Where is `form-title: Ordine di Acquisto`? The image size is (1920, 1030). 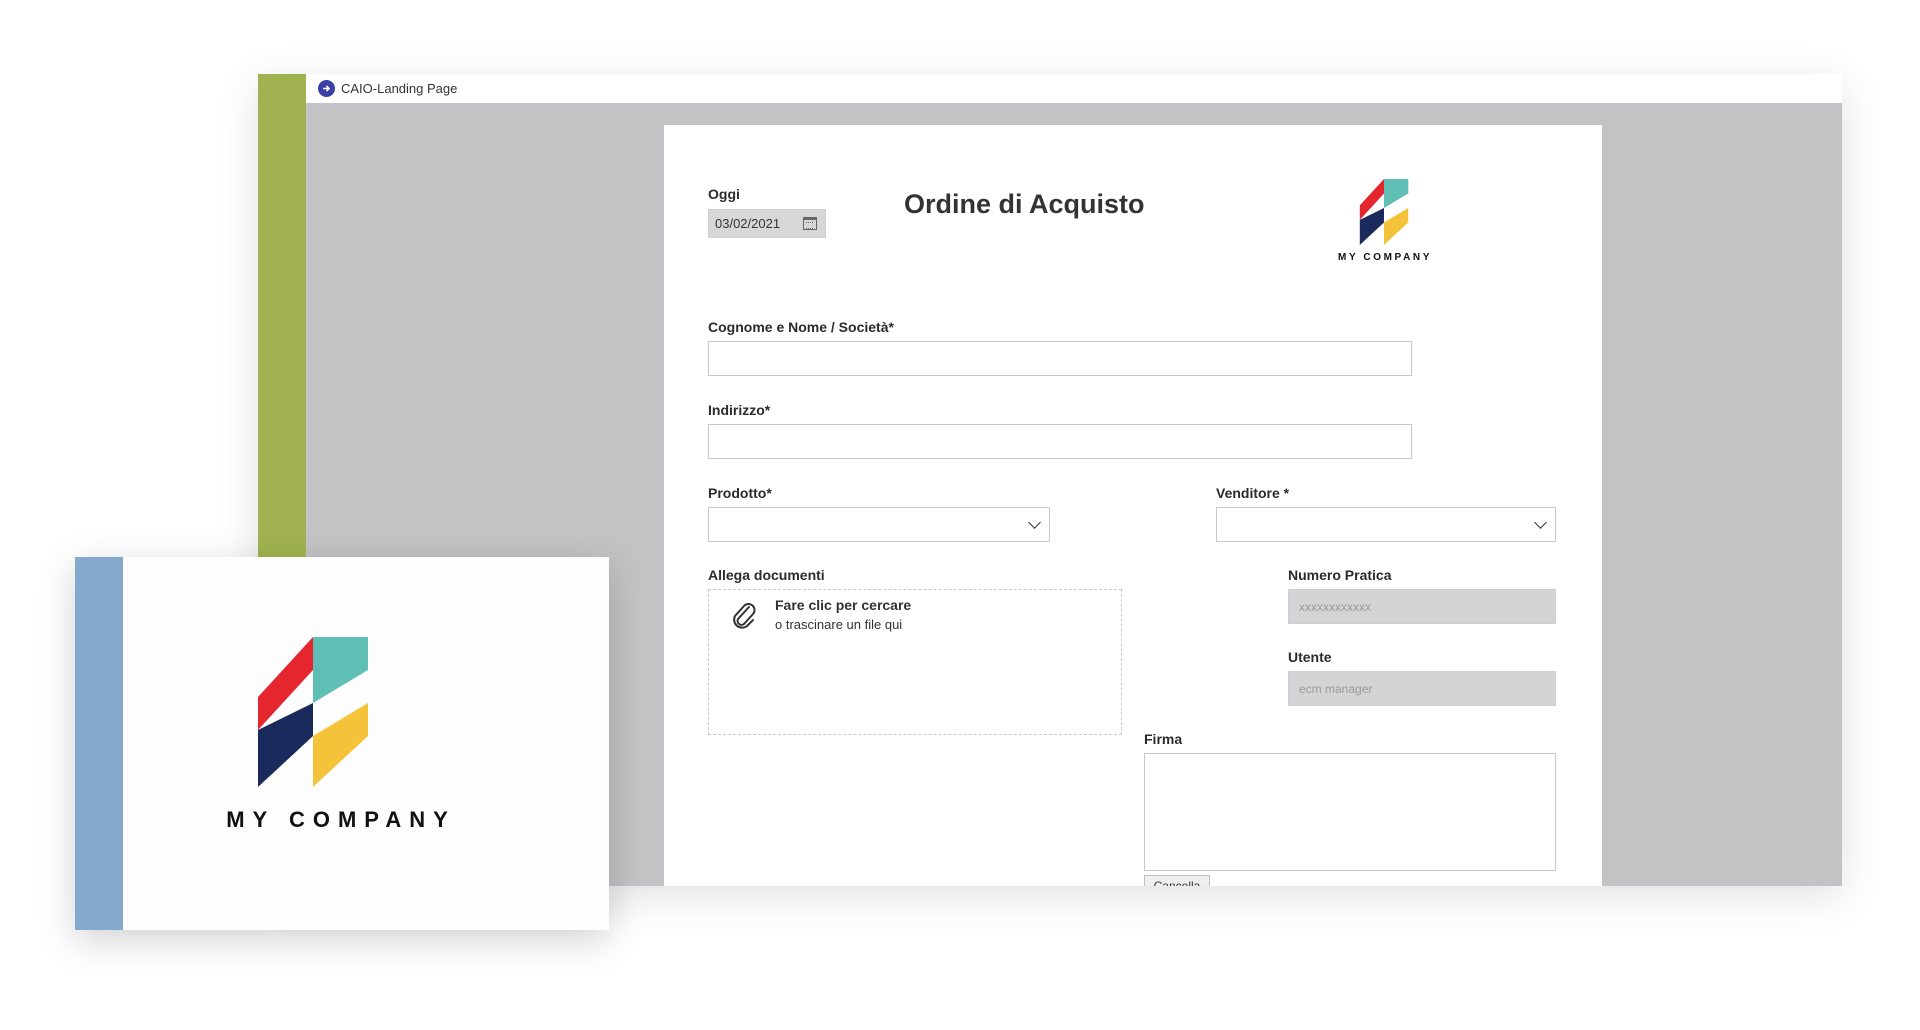
form-title: Ordine di Acquisto is located at coordinates (1024, 204).